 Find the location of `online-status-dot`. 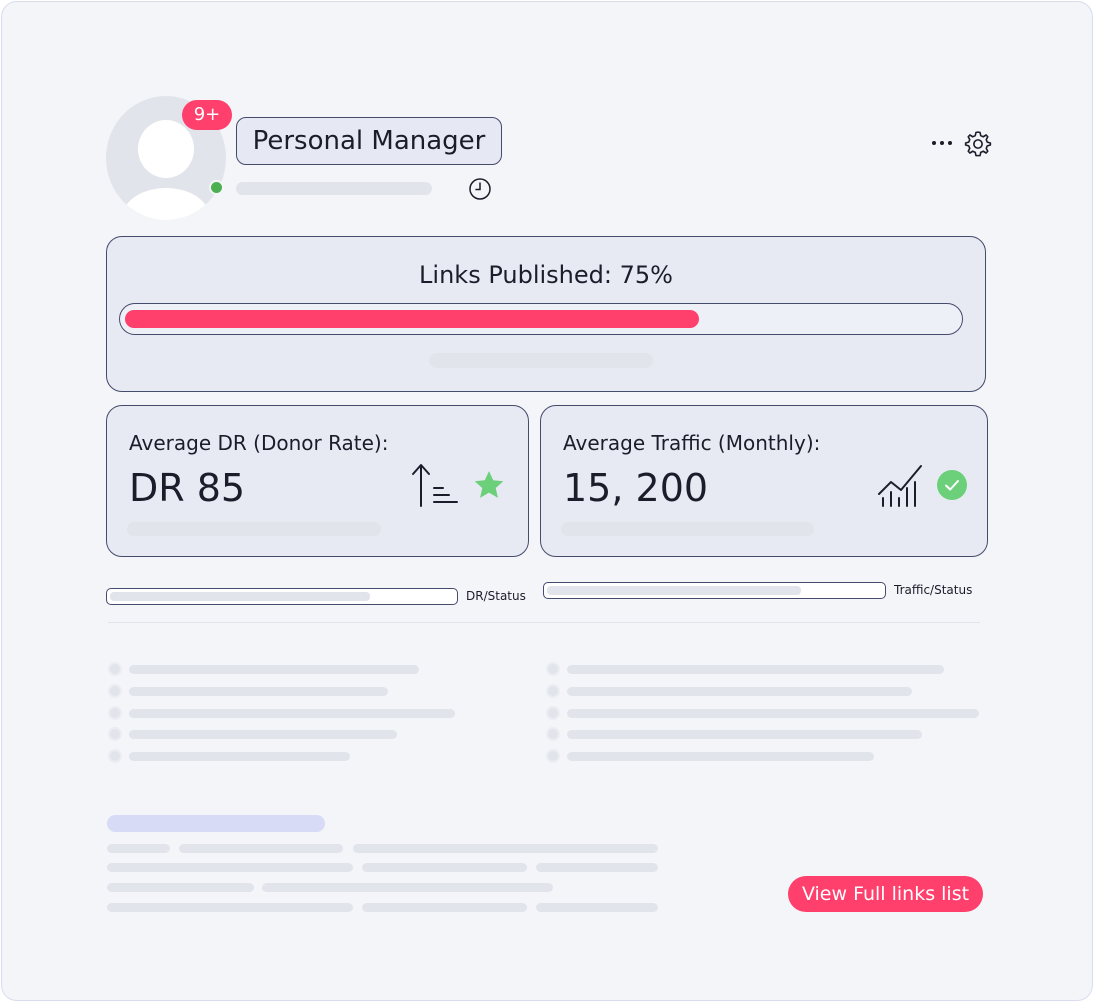

online-status-dot is located at coordinates (216, 187).